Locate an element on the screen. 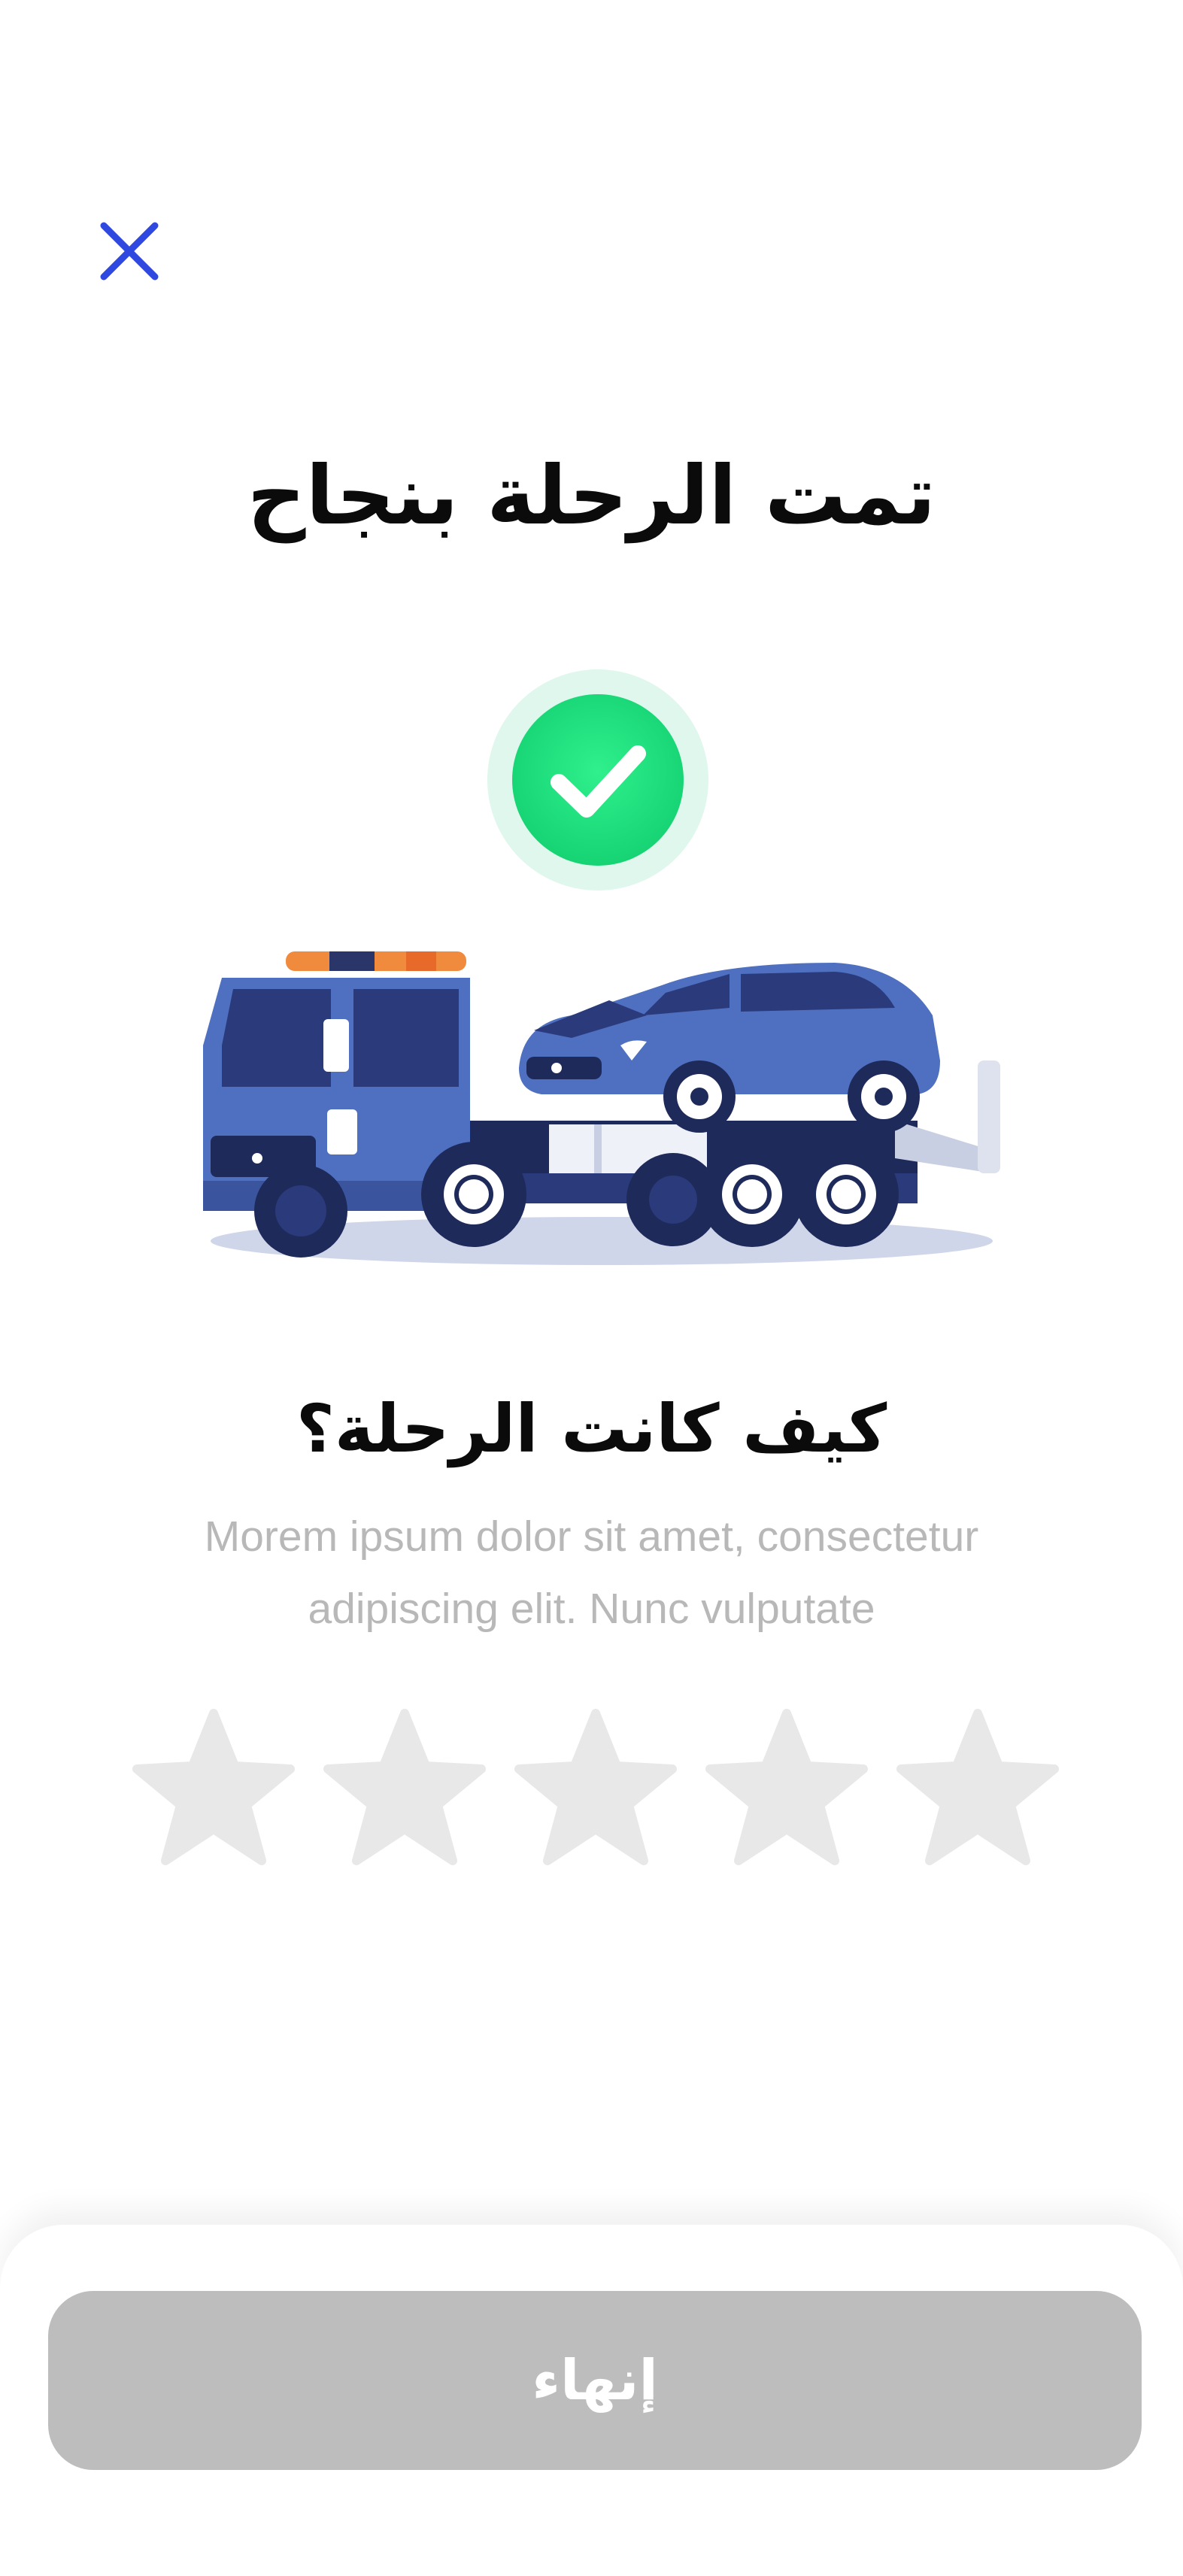 The height and width of the screenshot is (2576, 1183). page-title: تمت الرحلة بنجاح is located at coordinates (591, 496).